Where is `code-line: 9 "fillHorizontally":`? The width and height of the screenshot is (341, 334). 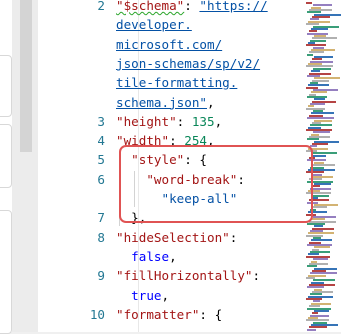
code-line: 9 "fillHorizontally": is located at coordinates (172, 275).